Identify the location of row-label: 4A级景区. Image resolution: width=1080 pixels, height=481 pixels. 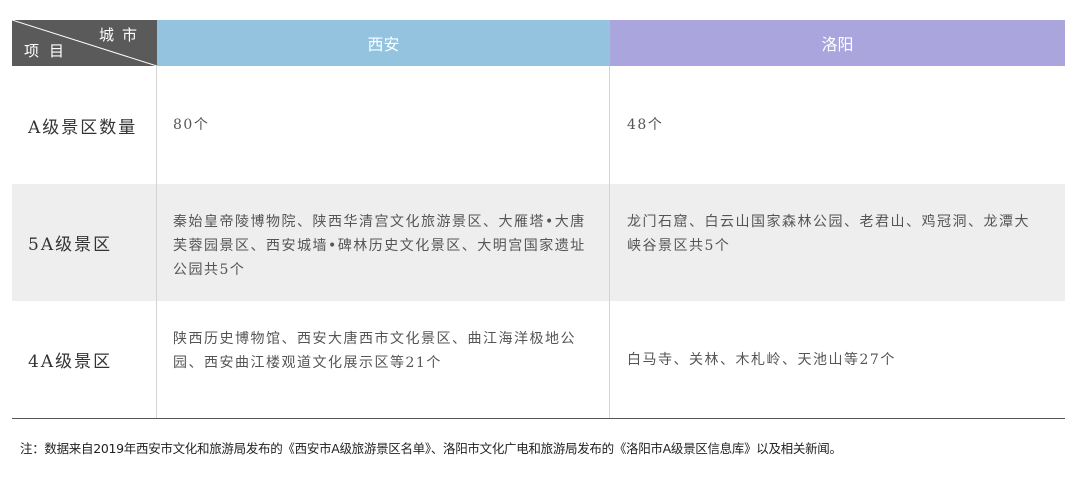
(84, 359).